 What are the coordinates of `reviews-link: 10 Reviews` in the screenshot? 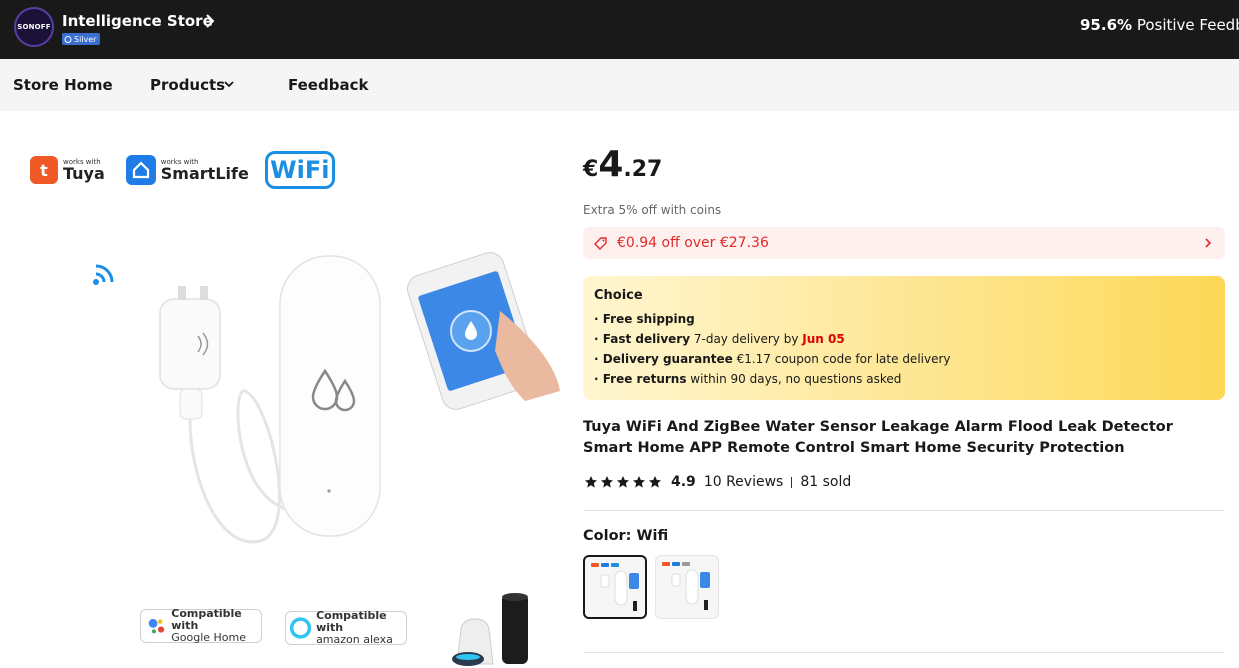 It's located at (744, 482).